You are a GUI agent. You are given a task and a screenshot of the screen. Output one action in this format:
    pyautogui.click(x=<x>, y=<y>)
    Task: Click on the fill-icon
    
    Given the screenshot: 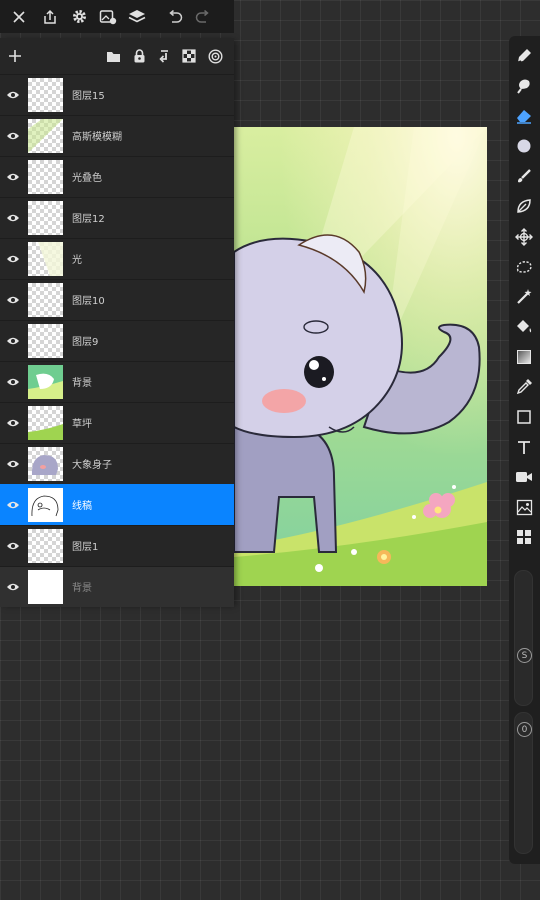 What is the action you would take?
    pyautogui.click(x=524, y=327)
    